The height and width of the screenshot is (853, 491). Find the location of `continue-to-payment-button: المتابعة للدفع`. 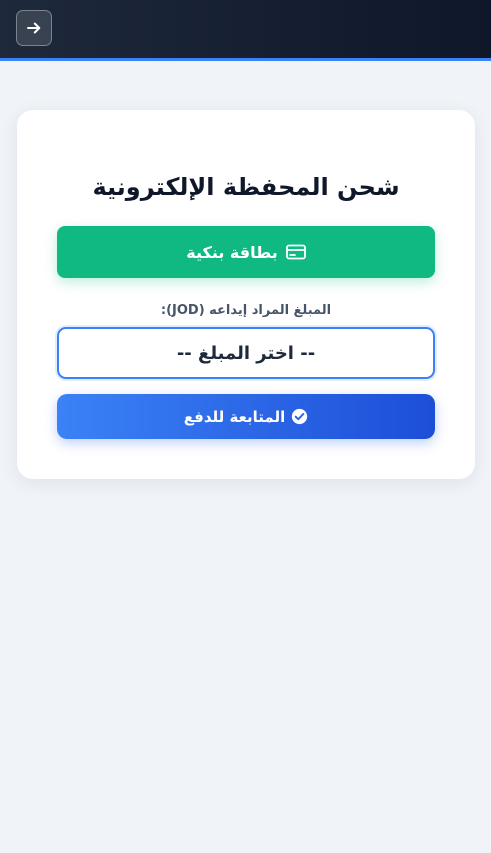

continue-to-payment-button: المتابعة للدفع is located at coordinates (246, 416).